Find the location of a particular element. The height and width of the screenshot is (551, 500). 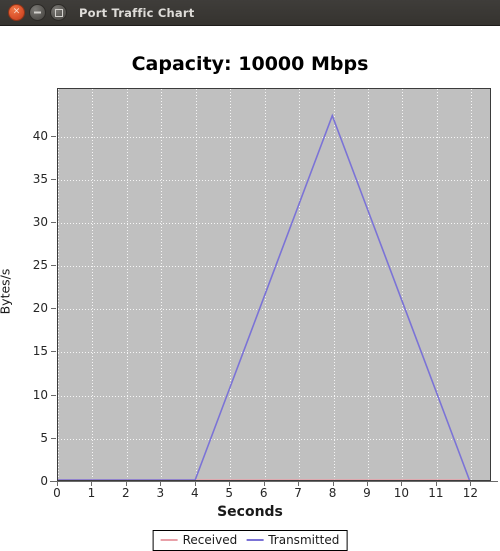

x-axis-tick-label: 7 is located at coordinates (298, 493).